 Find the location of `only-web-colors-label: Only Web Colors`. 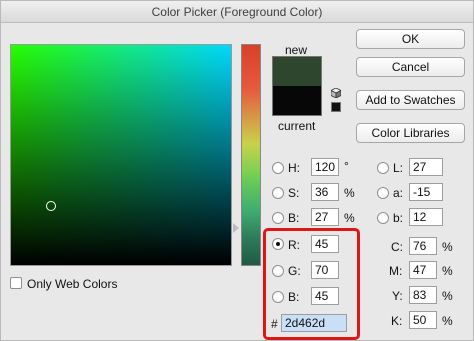

only-web-colors-label: Only Web Colors is located at coordinates (72, 284).